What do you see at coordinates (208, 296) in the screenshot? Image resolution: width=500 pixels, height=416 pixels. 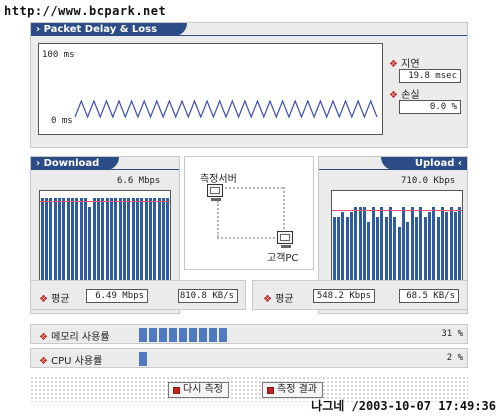 I see `download-avg-kbs: 810.8 KB/s` at bounding box center [208, 296].